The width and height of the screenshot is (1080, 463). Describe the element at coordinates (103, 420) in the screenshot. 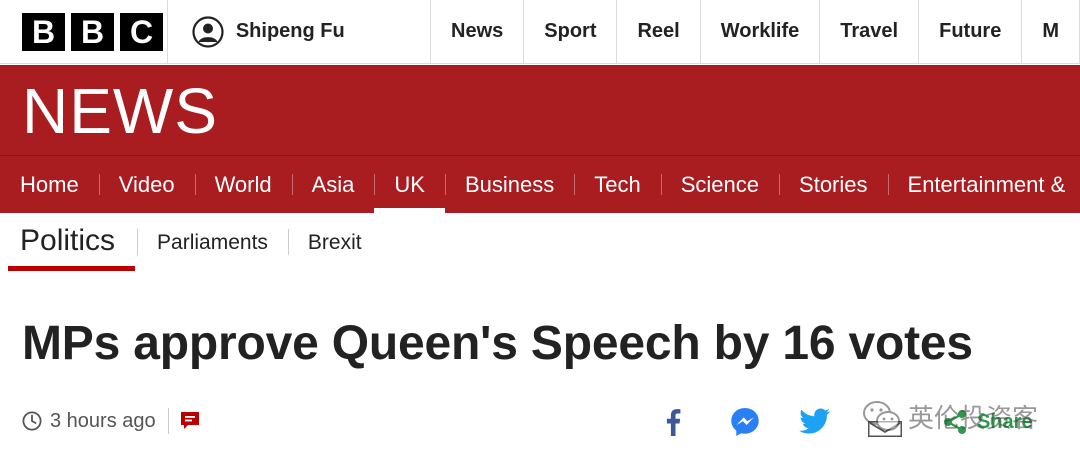

I see `article-timestamp: 3 hours ago` at that location.